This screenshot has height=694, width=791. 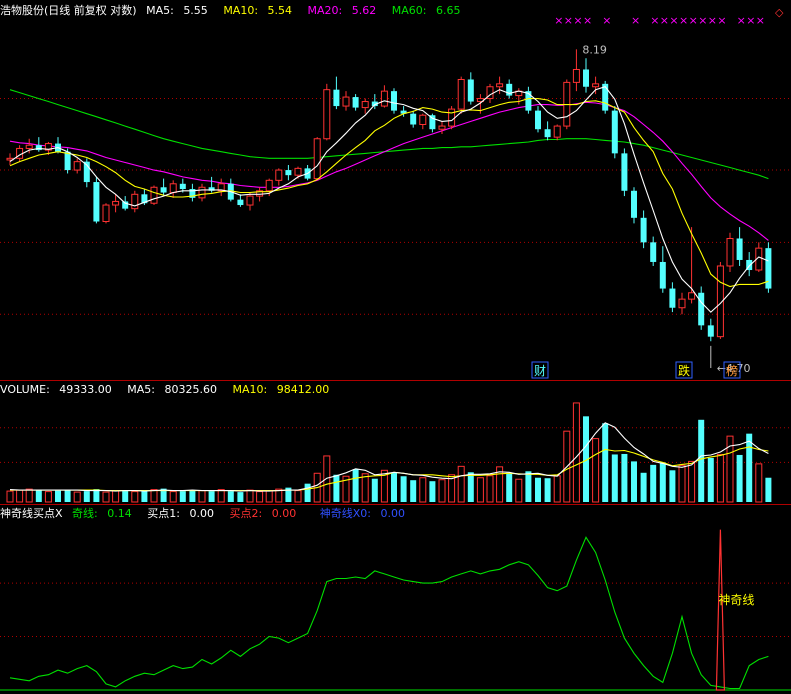 I want to click on stock-title: 浩物股份(日线 前复权 对数), so click(x=68, y=10).